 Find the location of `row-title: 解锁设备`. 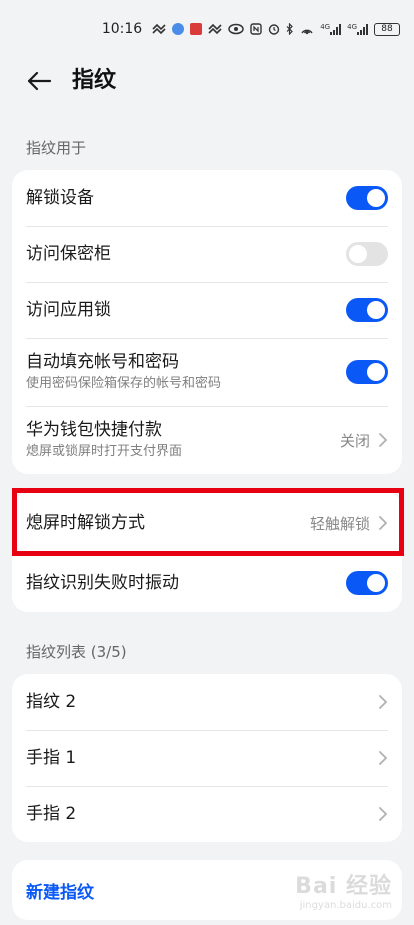

row-title: 解锁设备 is located at coordinates (60, 198).